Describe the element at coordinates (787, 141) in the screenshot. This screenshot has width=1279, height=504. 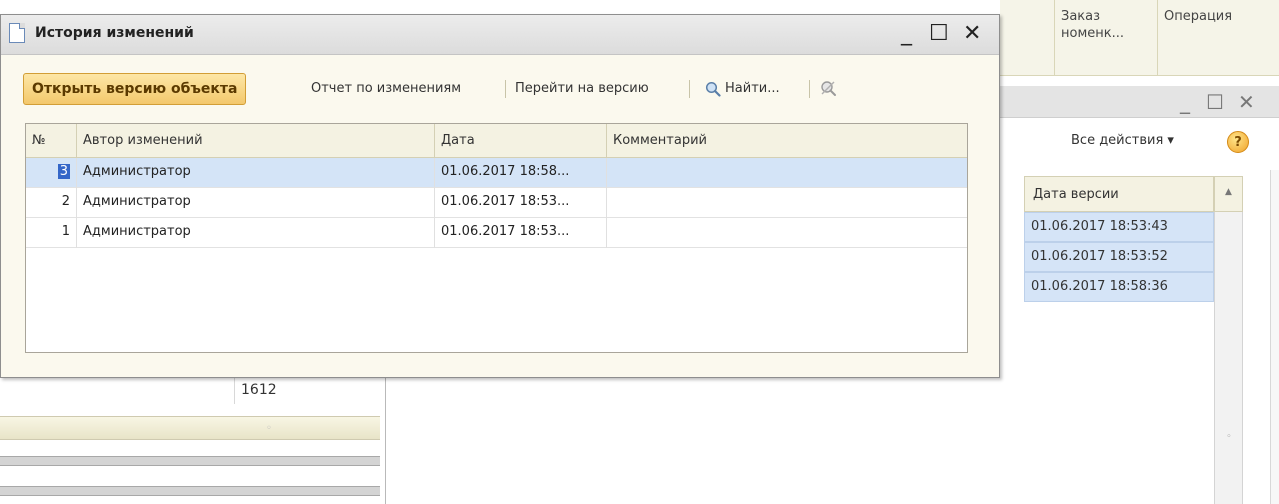
I see `column-header-comment: Комментарий` at that location.